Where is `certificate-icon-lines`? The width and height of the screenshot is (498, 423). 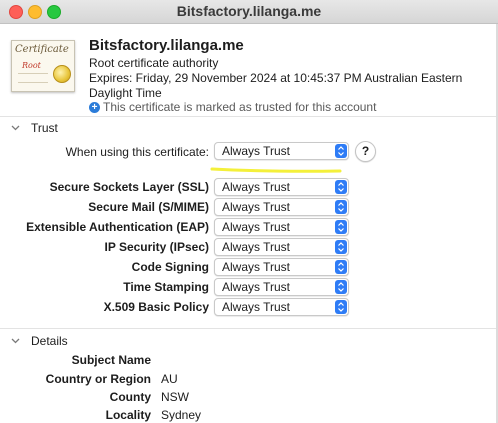
certificate-icon-lines is located at coordinates (33, 78).